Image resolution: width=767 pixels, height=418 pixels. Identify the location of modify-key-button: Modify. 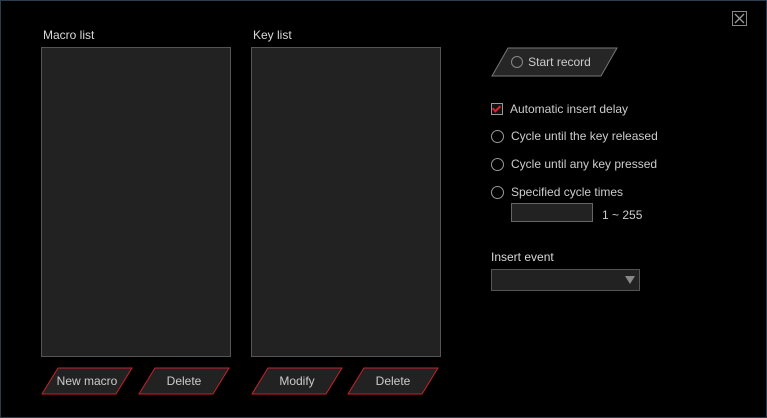
(297, 381).